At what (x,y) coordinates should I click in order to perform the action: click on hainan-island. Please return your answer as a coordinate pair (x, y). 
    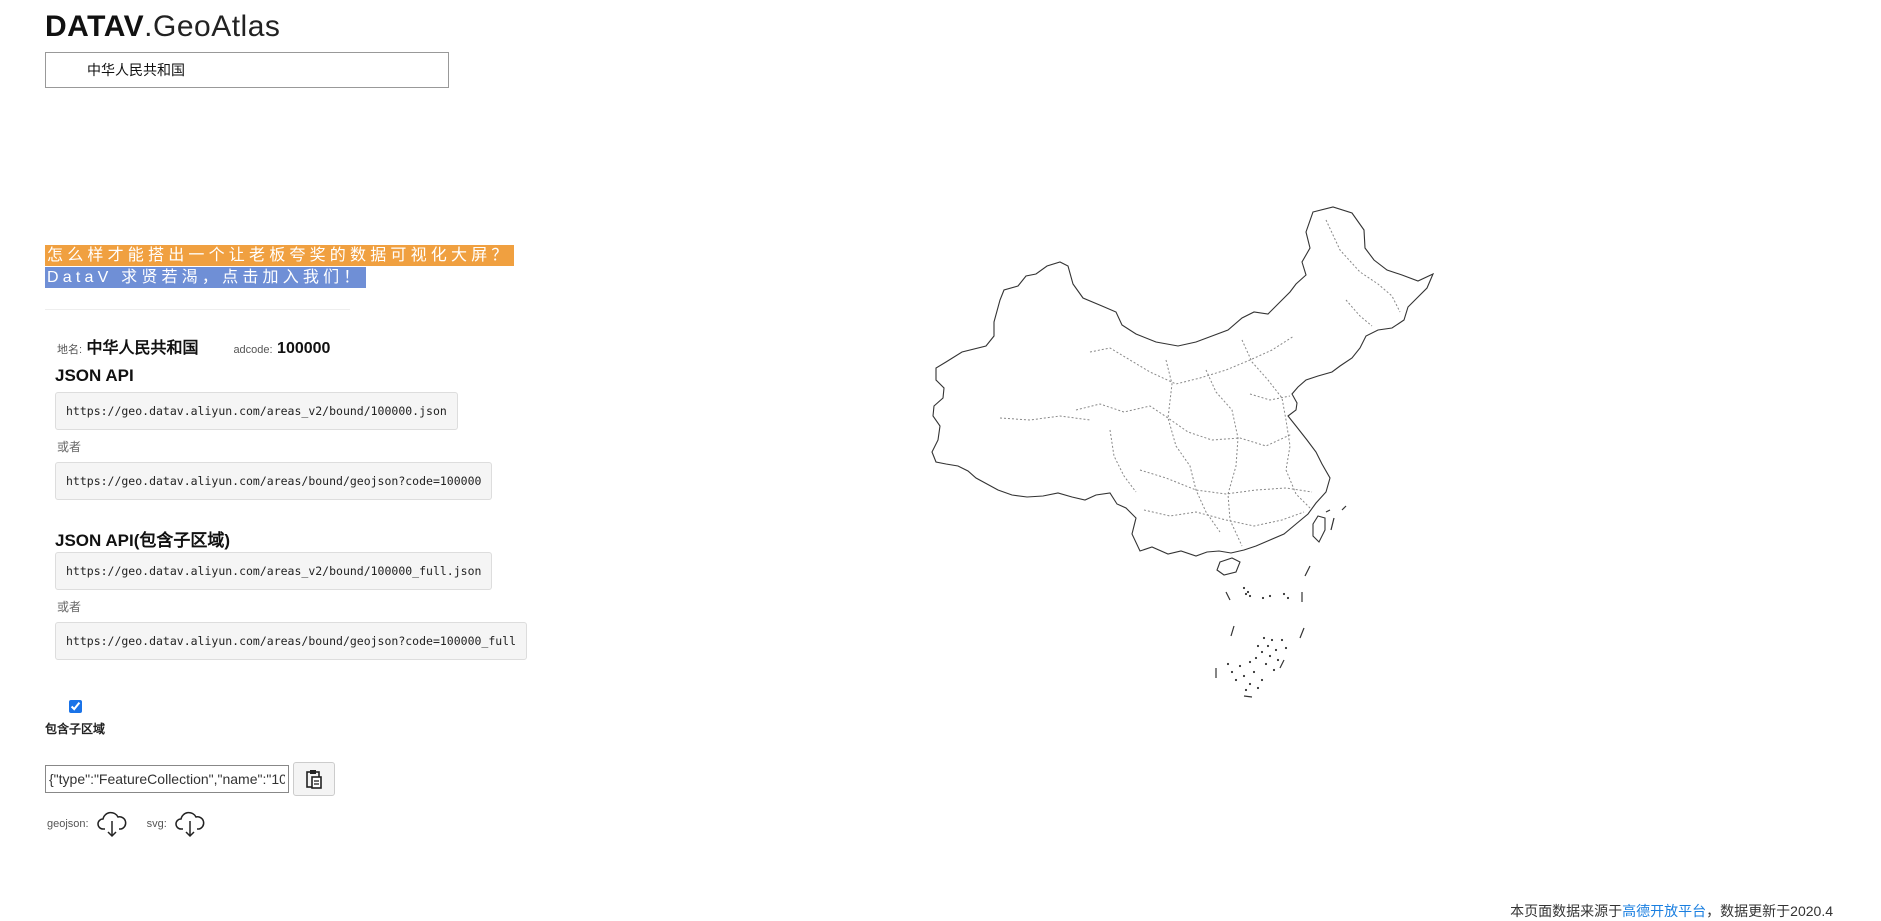
    Looking at the image, I should click on (1228, 566).